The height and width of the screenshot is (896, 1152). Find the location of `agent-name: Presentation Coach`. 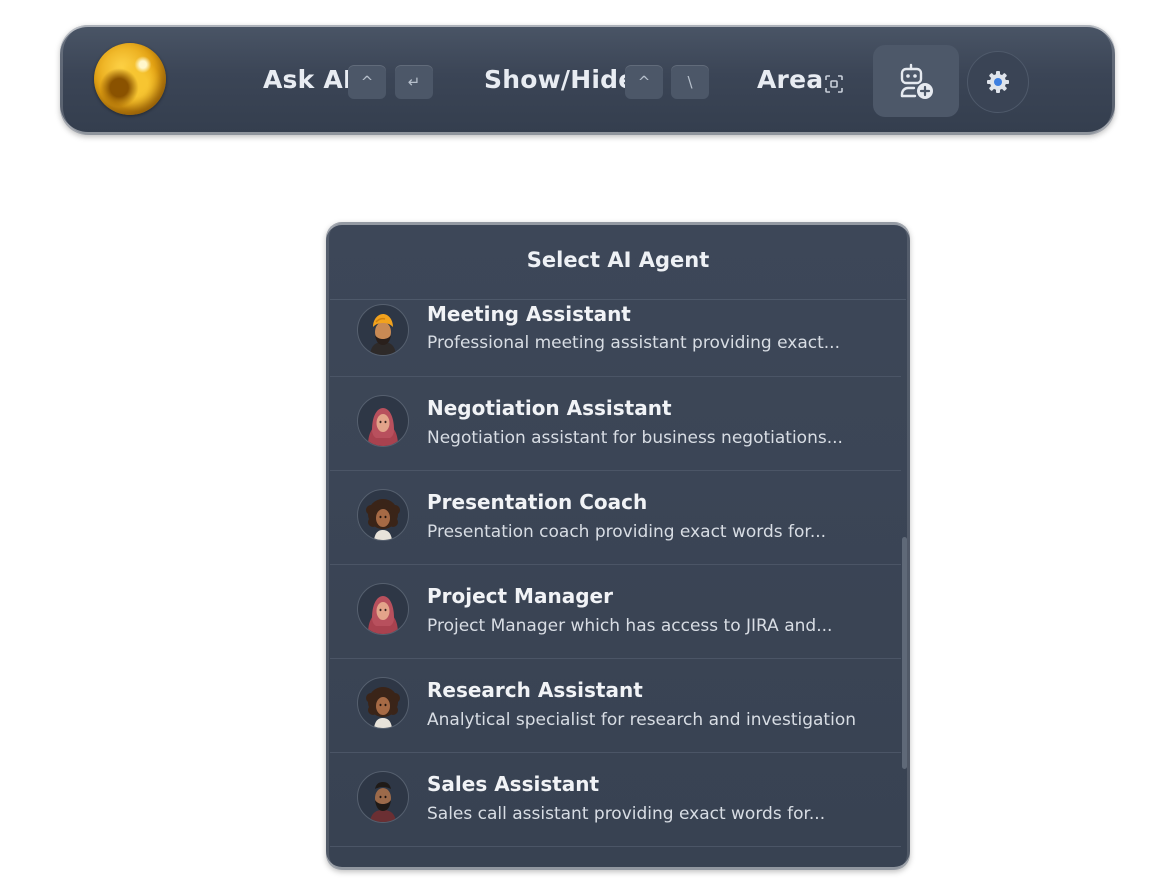

agent-name: Presentation Coach is located at coordinates (537, 502).